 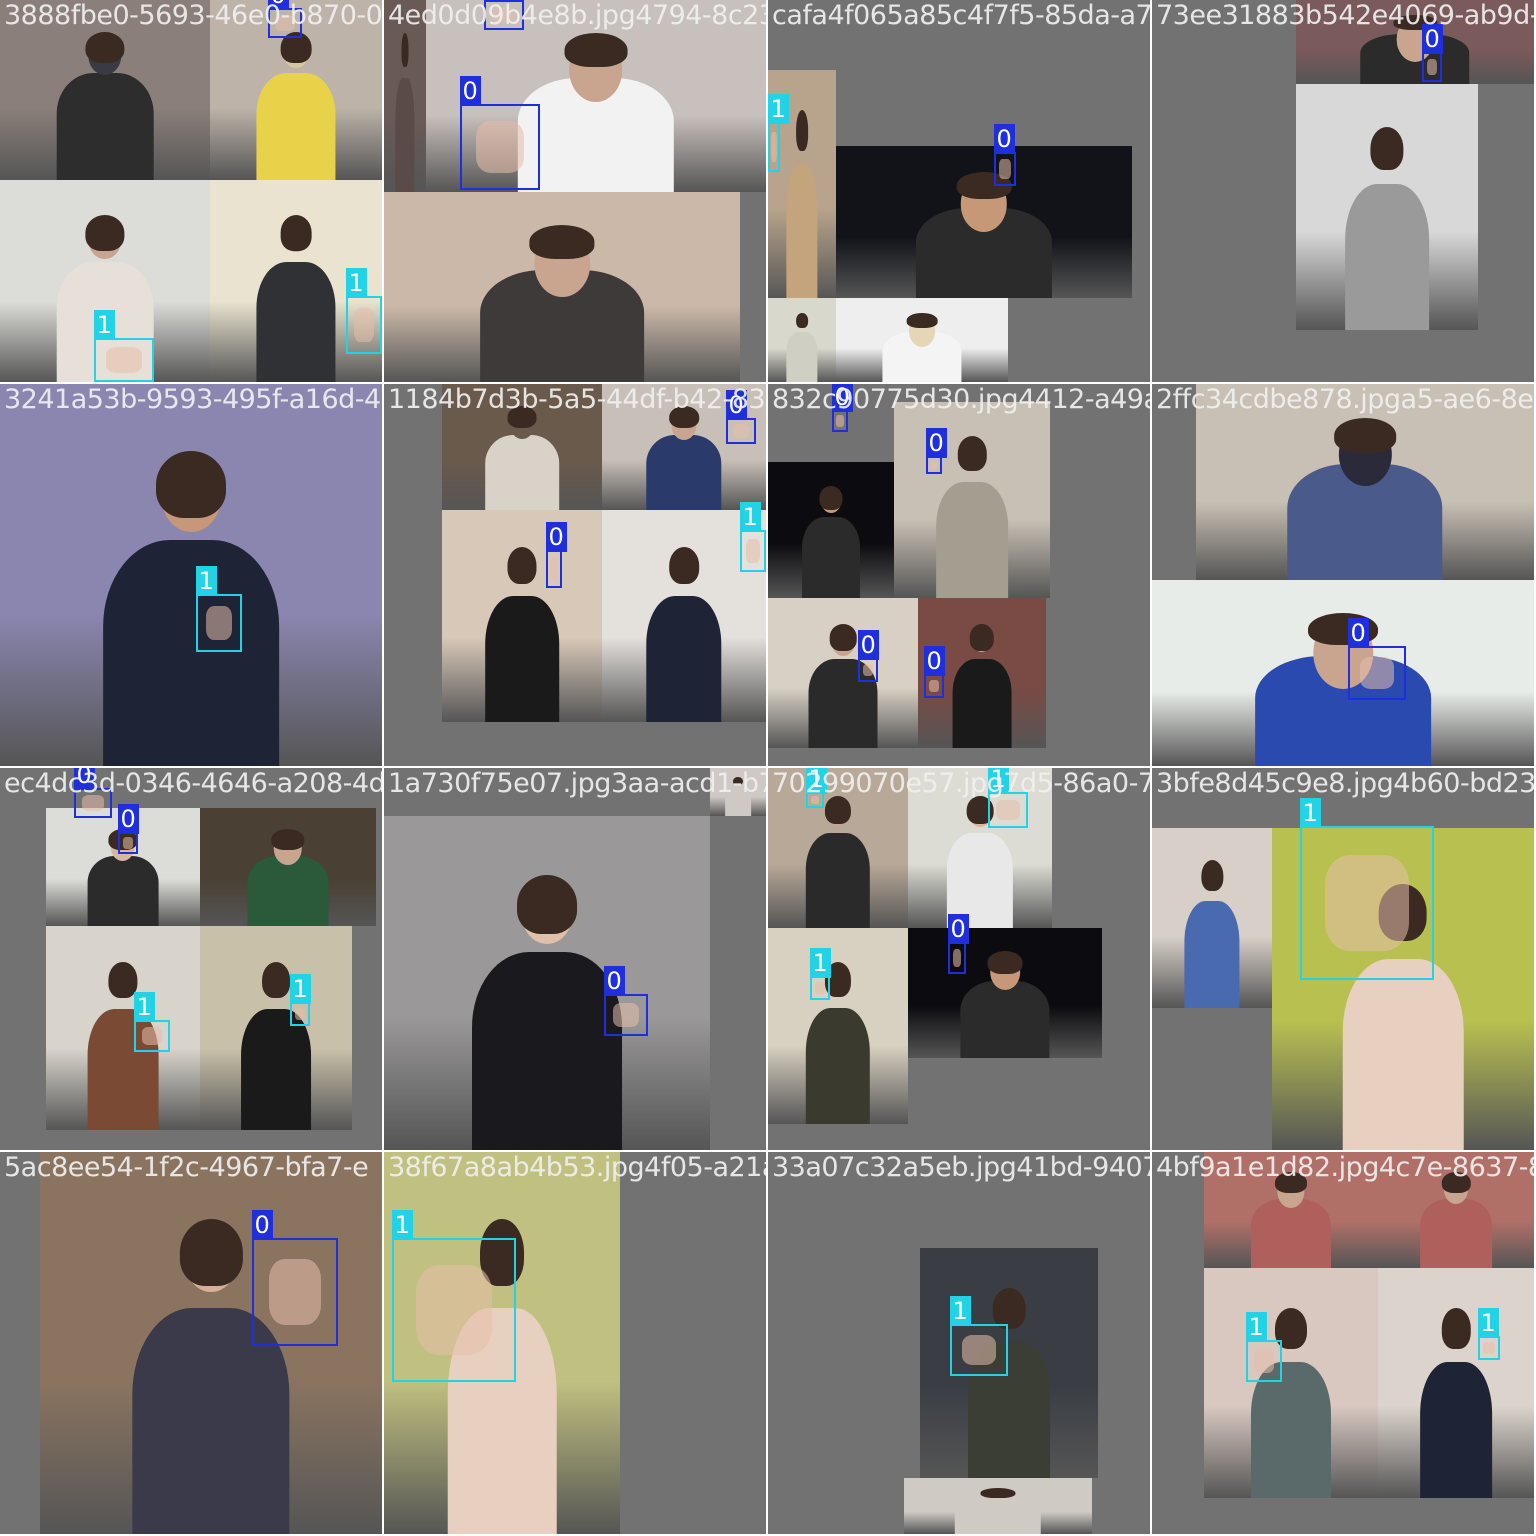 What do you see at coordinates (191, 1343) in the screenshot?
I see `mosaic-tile: 0 5ac8ee54-1f2c-4967-bfa7-e` at bounding box center [191, 1343].